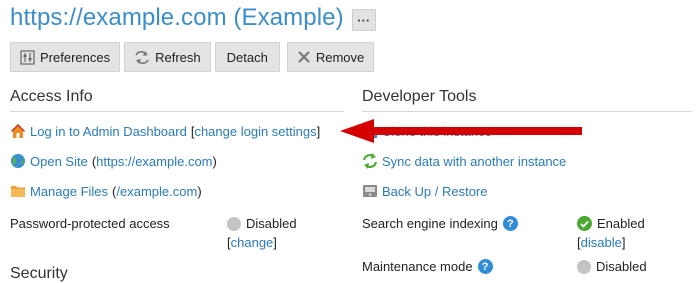 This screenshot has height=283, width=698. What do you see at coordinates (18, 191) in the screenshot?
I see `folder-icon` at bounding box center [18, 191].